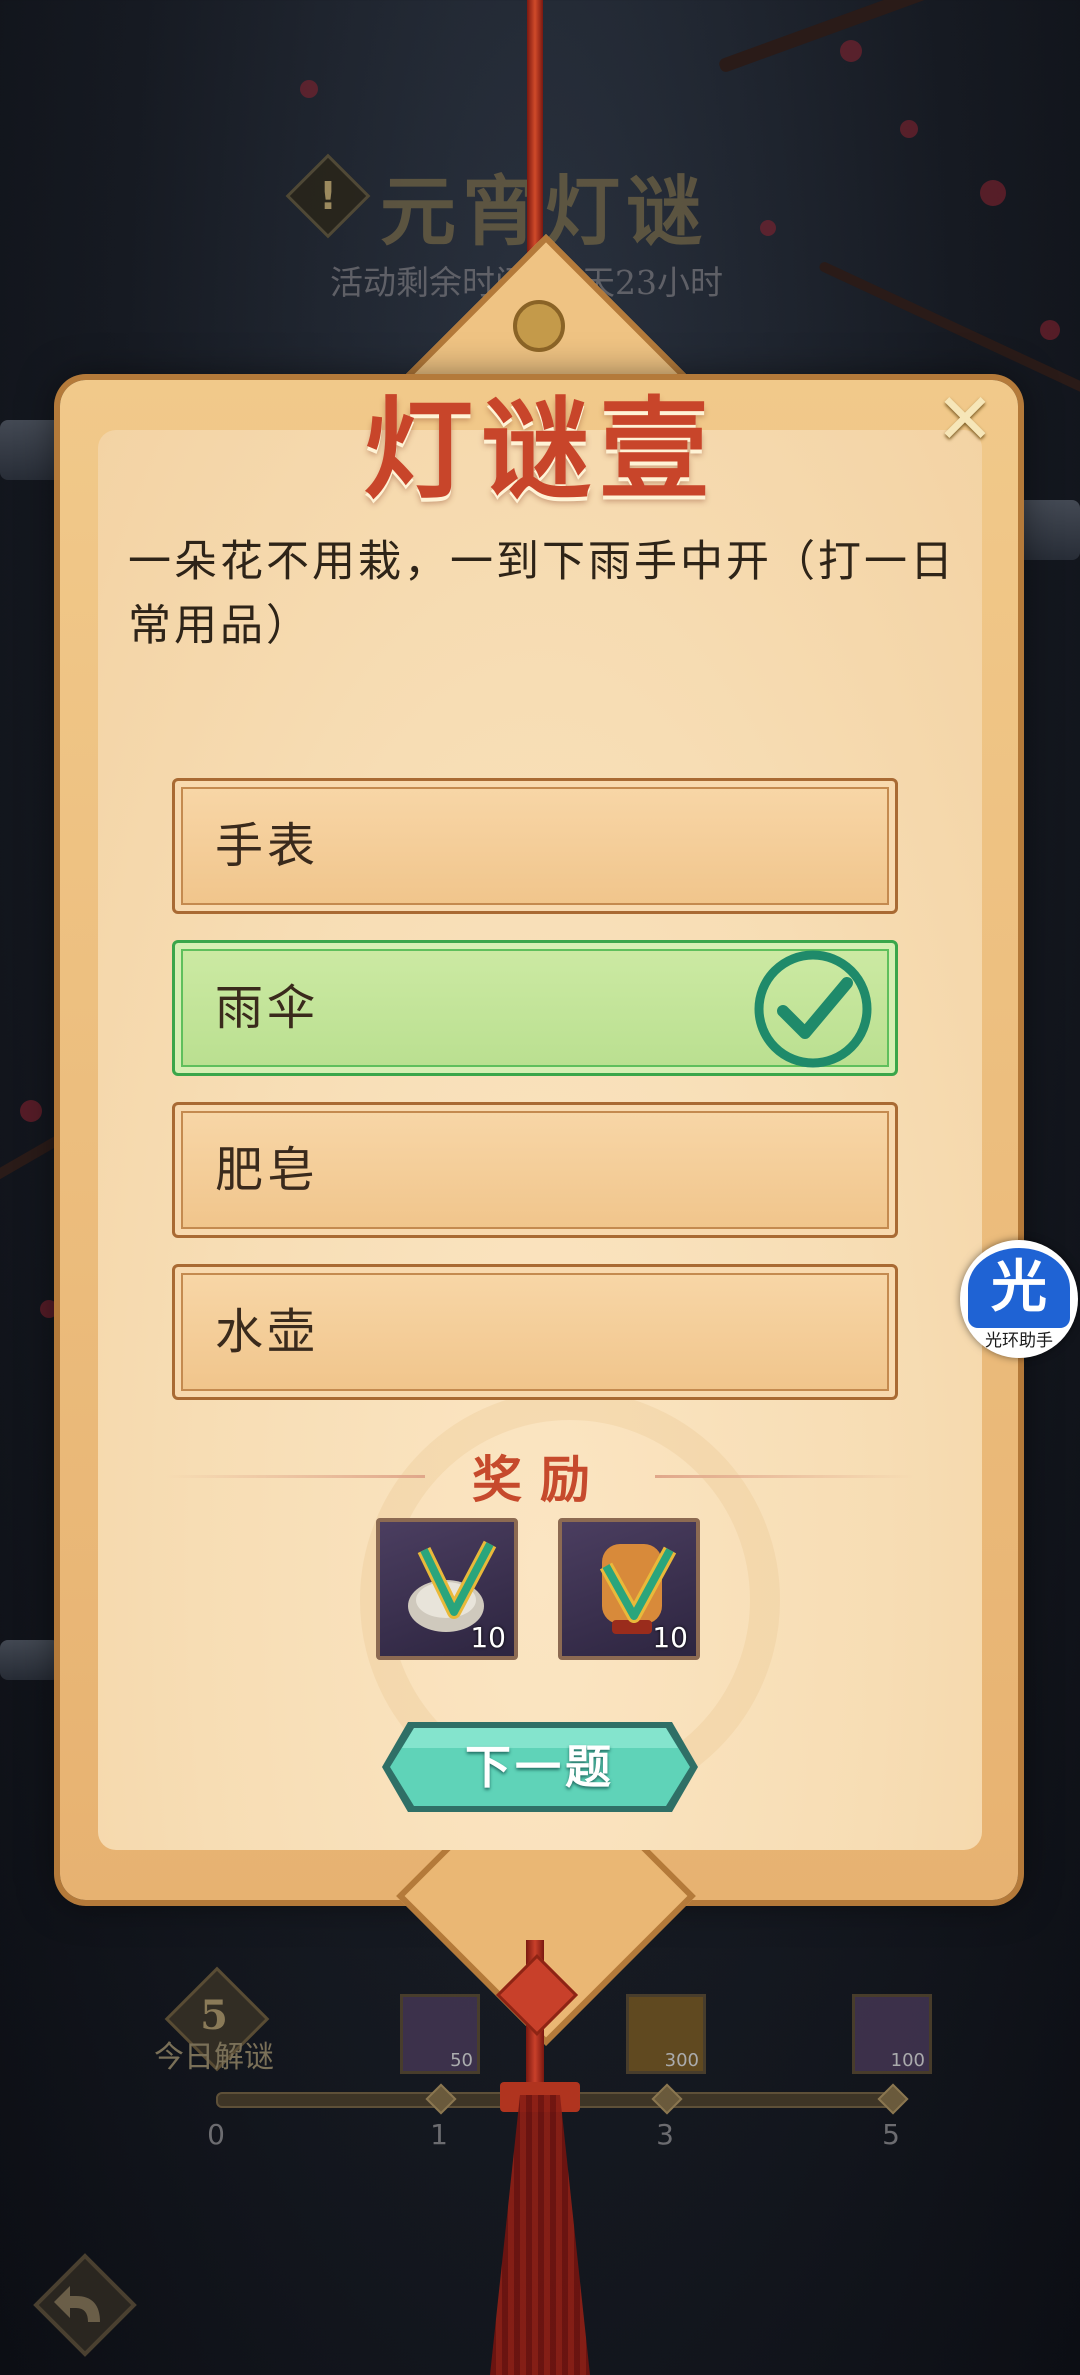 Image resolution: width=1080 pixels, height=2375 pixels. I want to click on answer-option-4: 水壶, so click(535, 1332).